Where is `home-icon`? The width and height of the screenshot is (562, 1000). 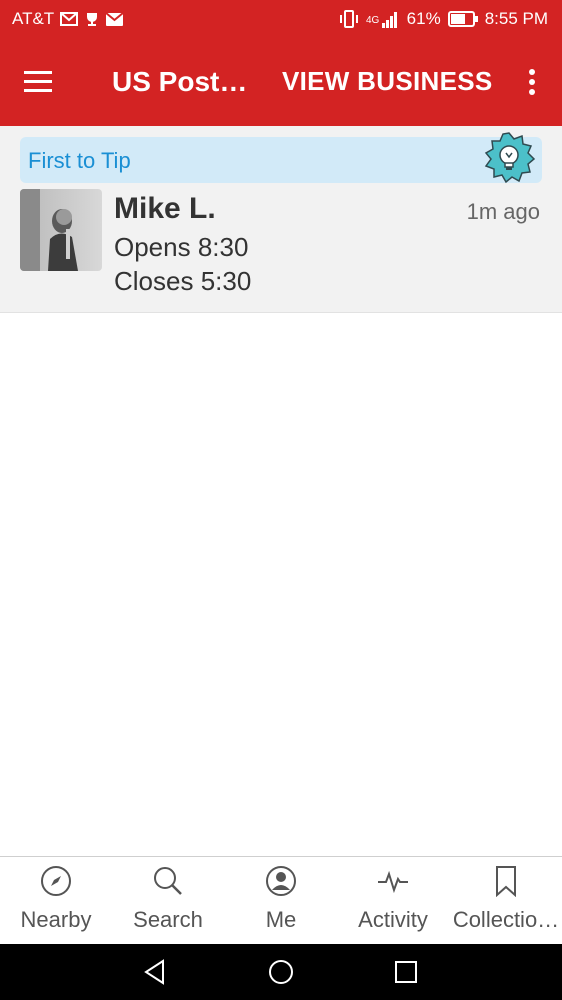 home-icon is located at coordinates (281, 972).